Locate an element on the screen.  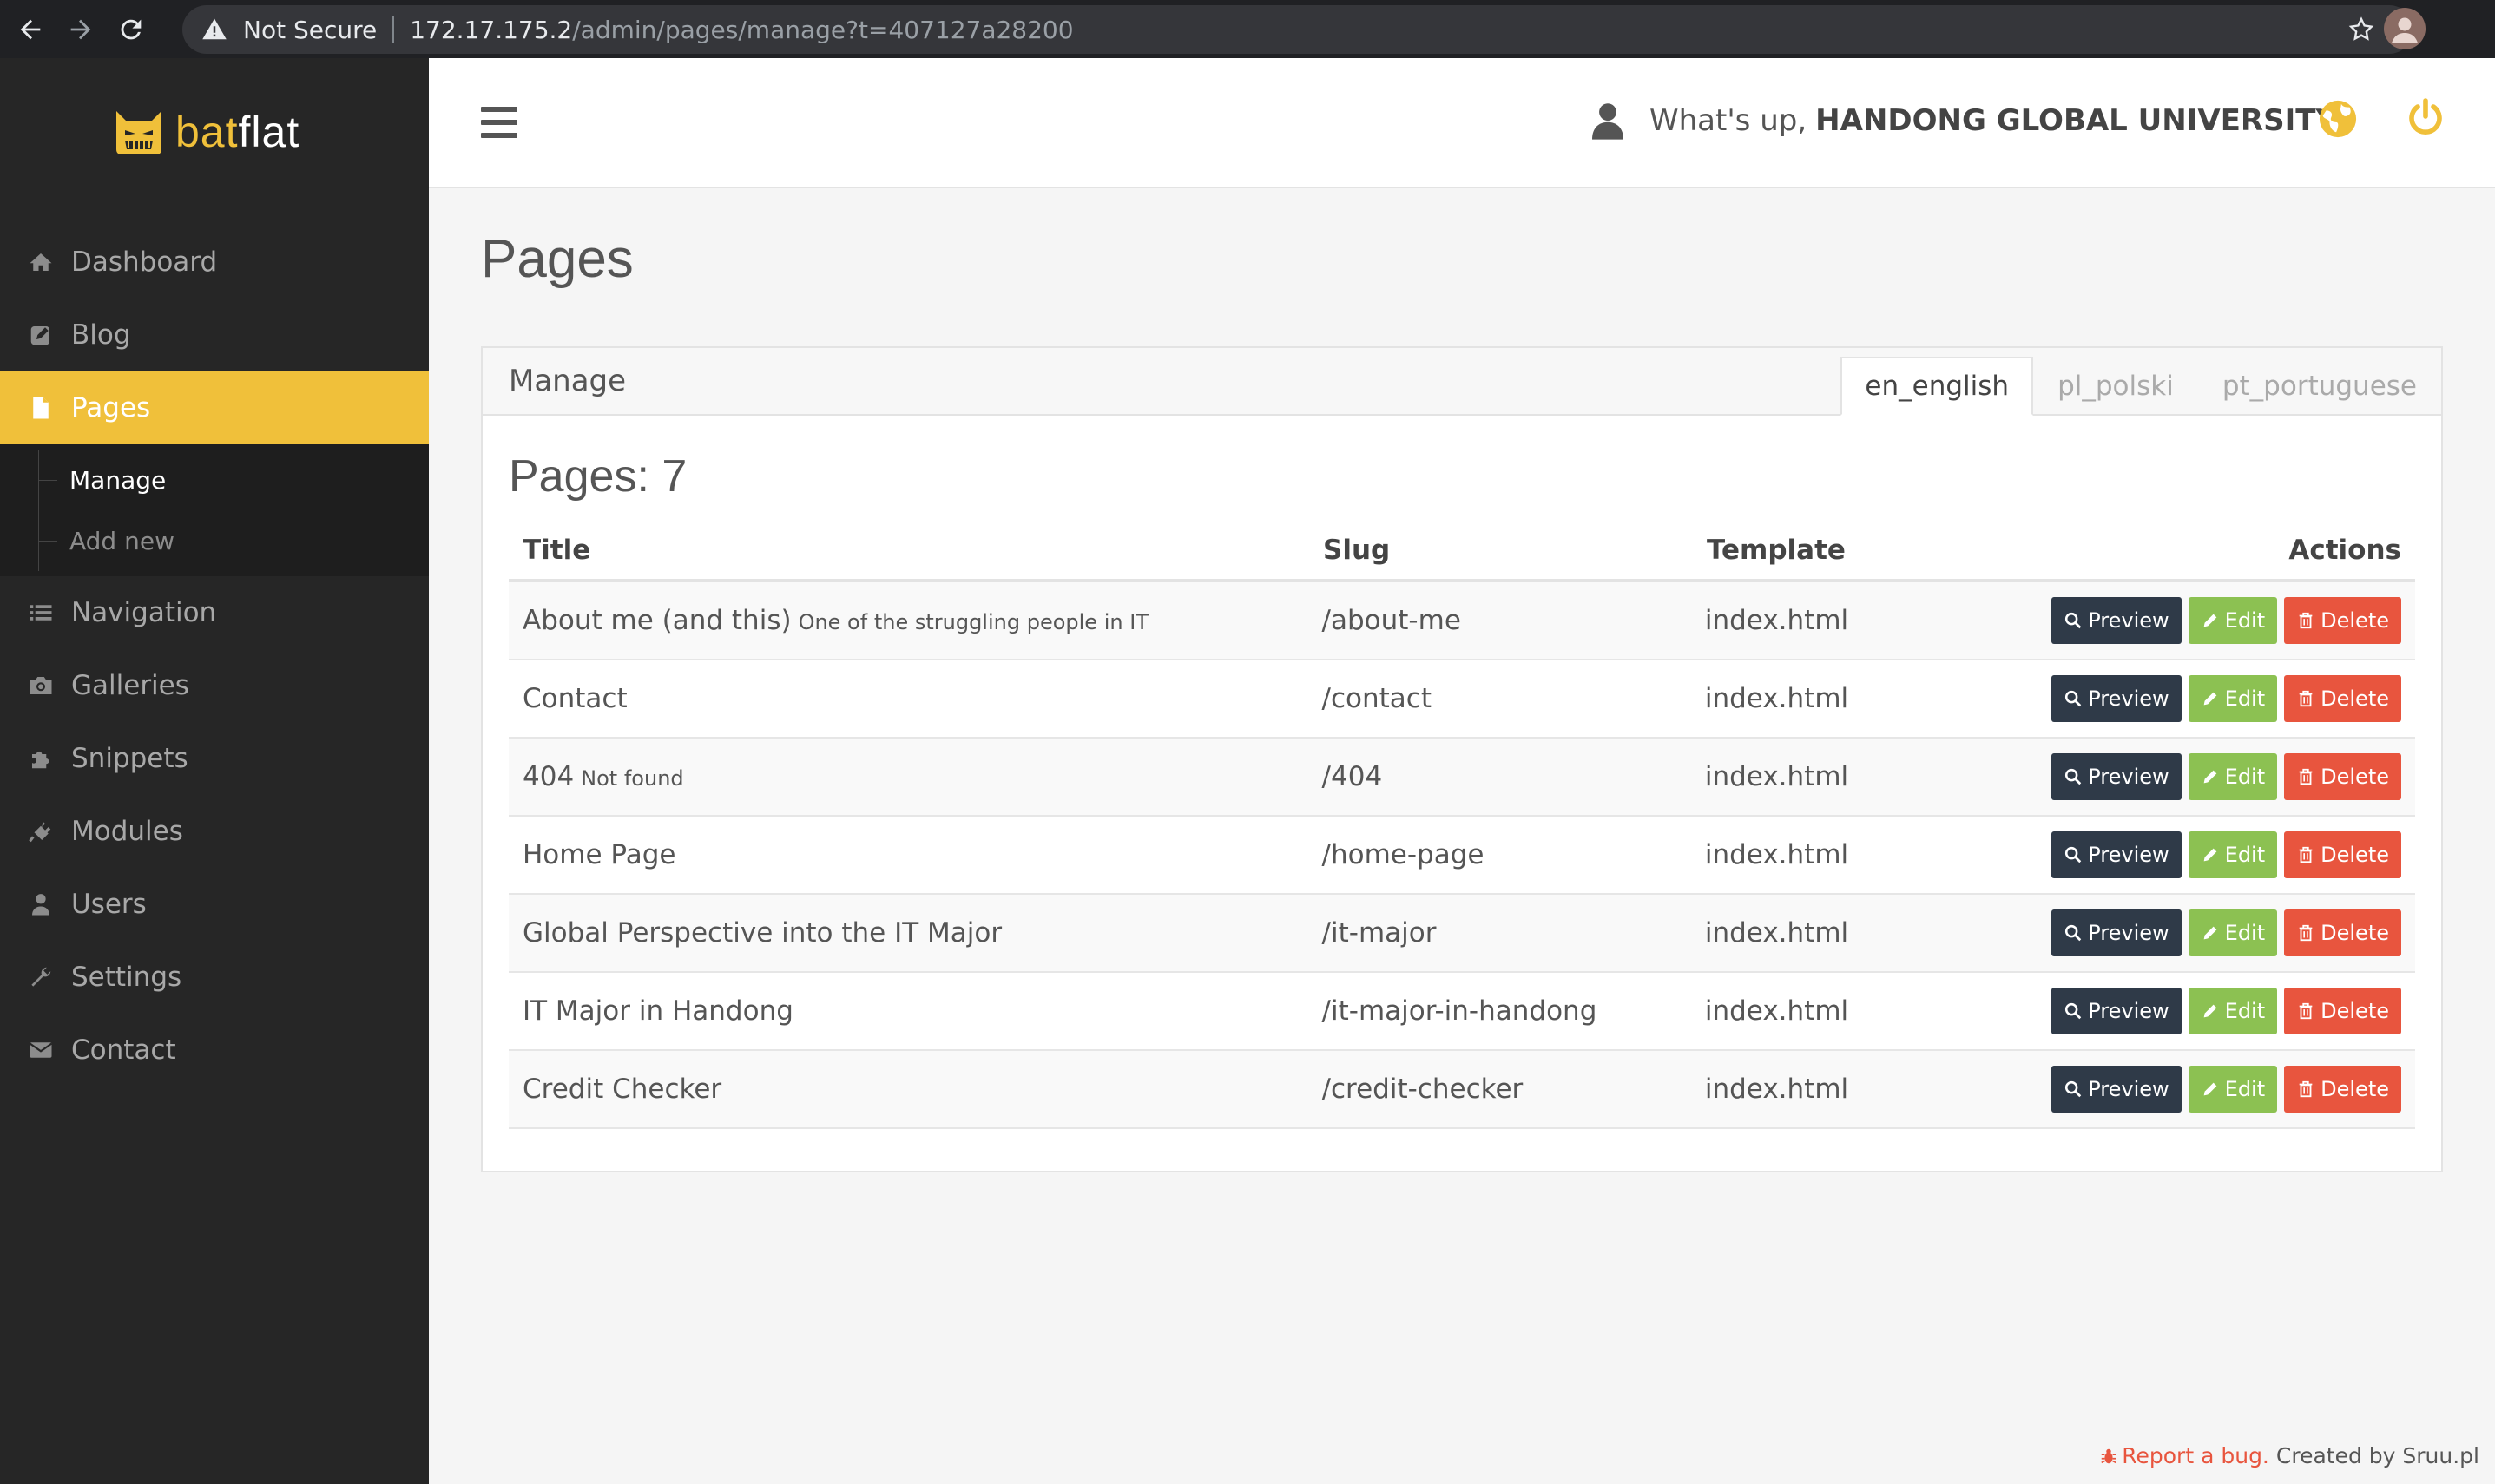
sidebar-item-pages: Pages is located at coordinates (214, 408).